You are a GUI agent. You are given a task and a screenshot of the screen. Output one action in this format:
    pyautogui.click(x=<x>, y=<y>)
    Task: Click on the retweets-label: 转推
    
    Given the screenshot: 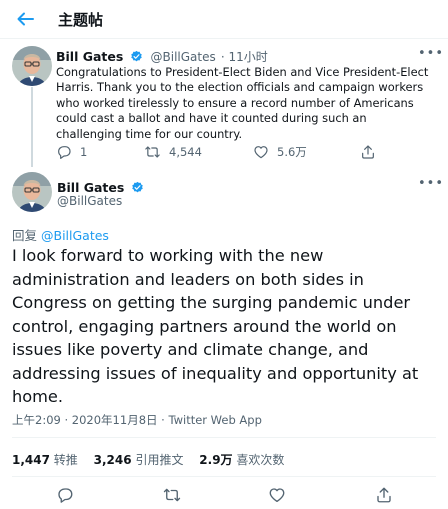 What is the action you would take?
    pyautogui.click(x=66, y=460)
    